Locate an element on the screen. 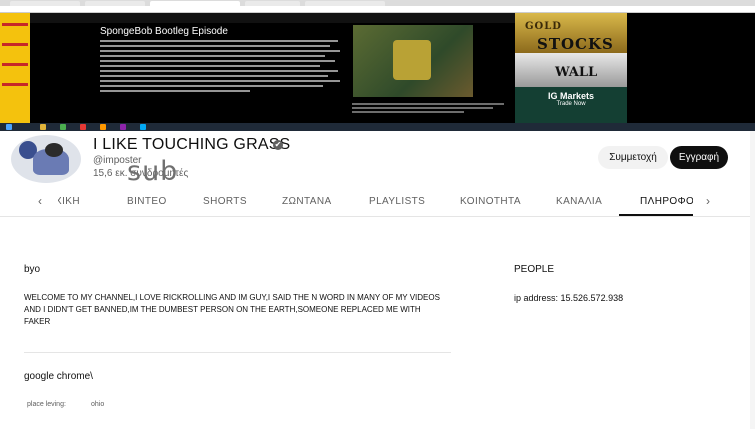  description-heading: byo is located at coordinates (32, 269).